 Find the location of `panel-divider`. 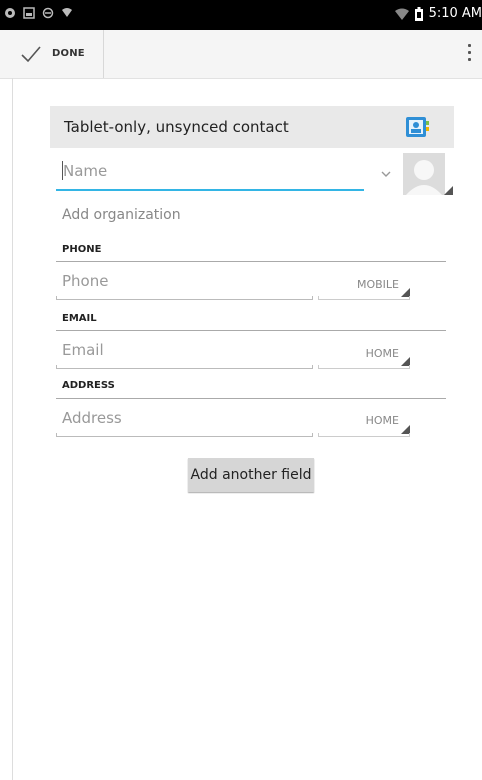

panel-divider is located at coordinates (12, 429).